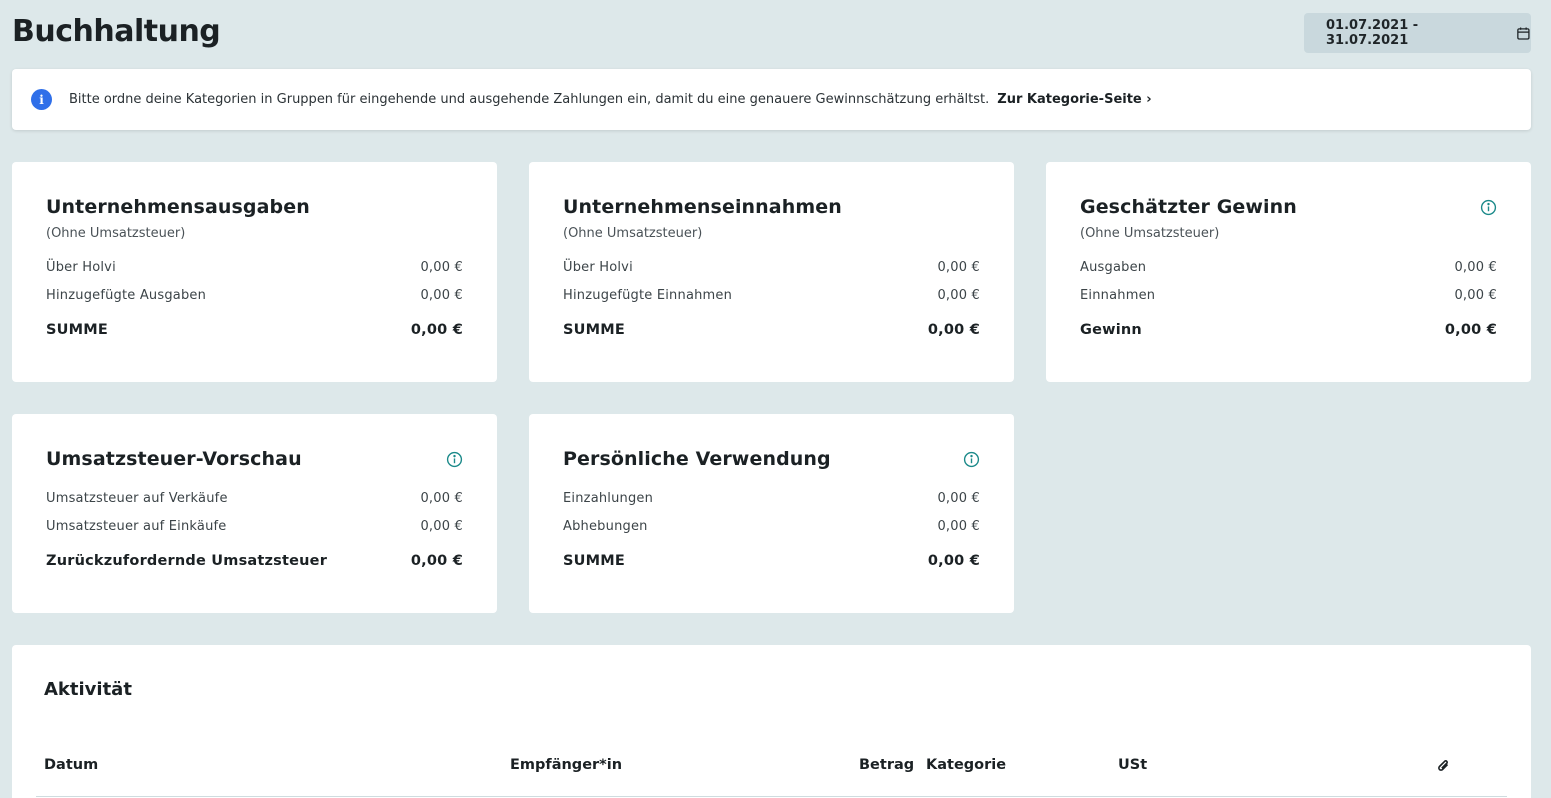  Describe the element at coordinates (1188, 207) in the screenshot. I see `card-title: Geschätzter Gewinn` at that location.